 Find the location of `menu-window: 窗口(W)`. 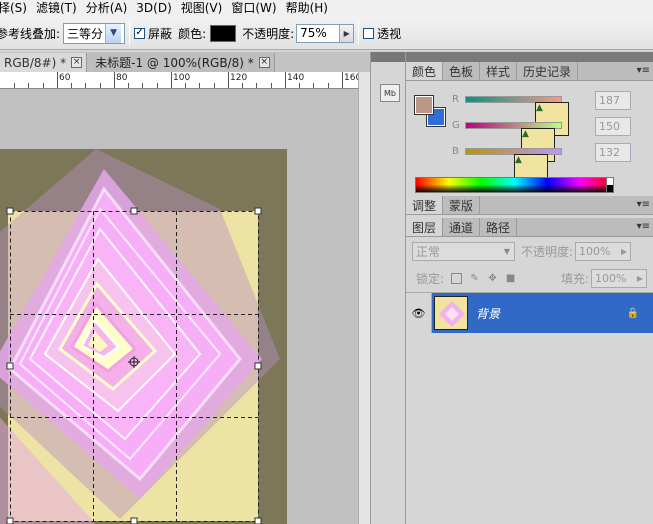

menu-window: 窗口(W) is located at coordinates (258, 8).